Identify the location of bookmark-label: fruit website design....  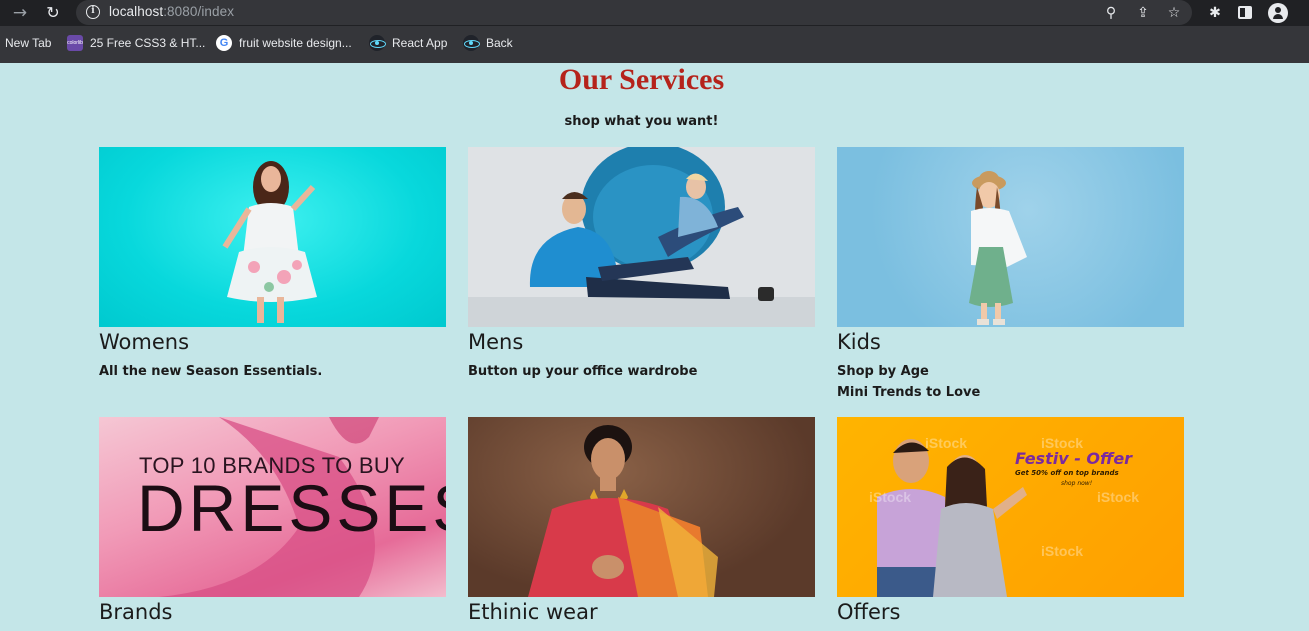
(295, 43).